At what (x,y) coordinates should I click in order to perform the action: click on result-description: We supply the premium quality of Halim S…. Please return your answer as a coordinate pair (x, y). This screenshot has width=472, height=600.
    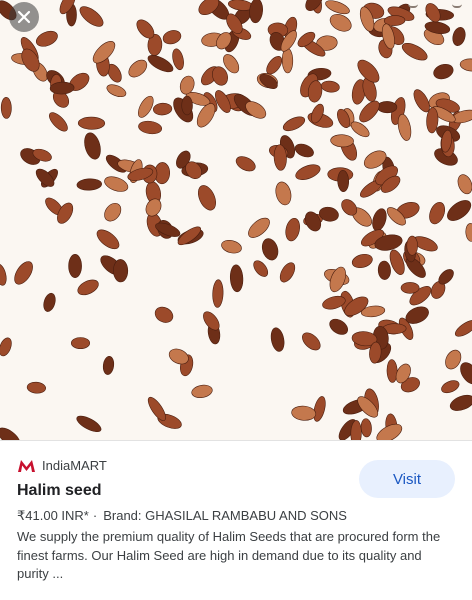
    Looking at the image, I should click on (229, 555).